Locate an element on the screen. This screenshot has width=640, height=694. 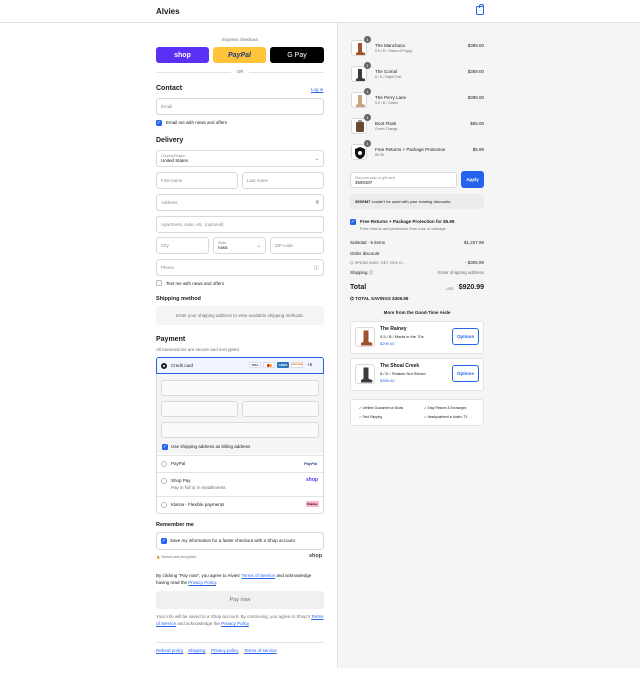
shipping-method-title: Shipping method is located at coordinates (178, 299).